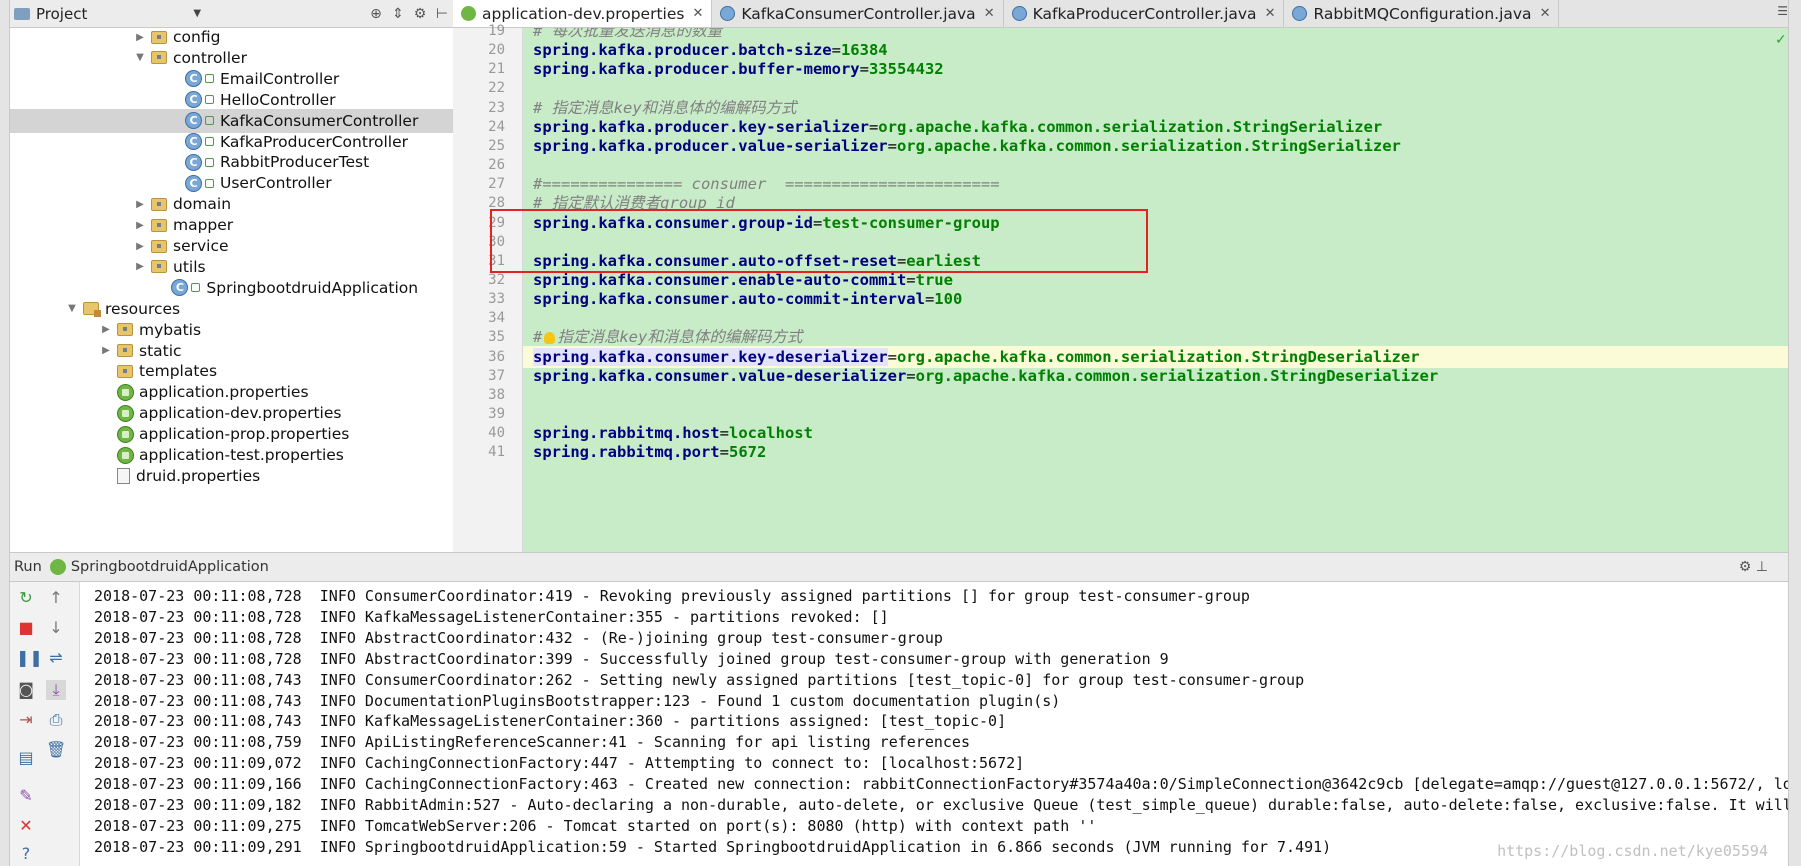 Image resolution: width=1801 pixels, height=866 pixels. Describe the element at coordinates (538, 337) in the screenshot. I see `comment-text: #` at that location.